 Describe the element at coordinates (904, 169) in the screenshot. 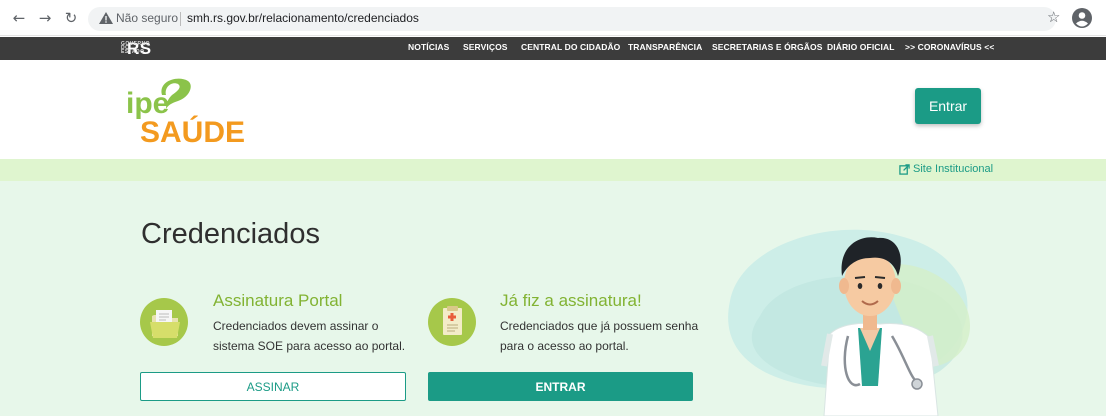

I see `external-link-icon` at that location.